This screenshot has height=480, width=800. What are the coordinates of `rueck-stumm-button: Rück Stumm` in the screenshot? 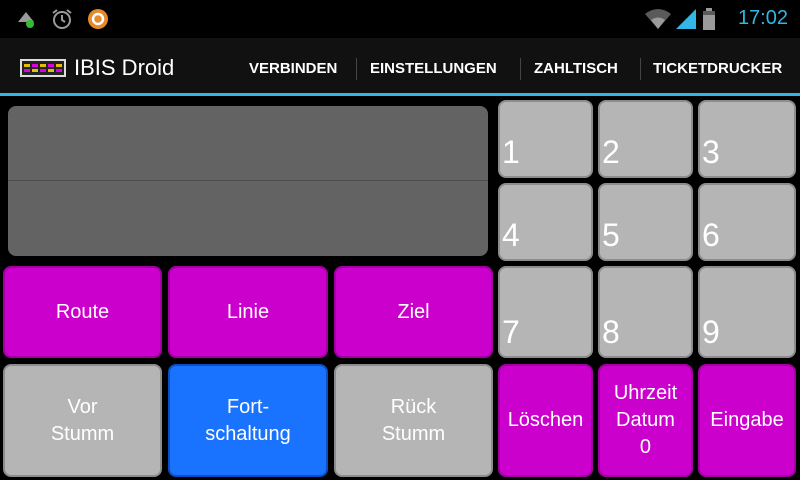 It's located at (413, 420).